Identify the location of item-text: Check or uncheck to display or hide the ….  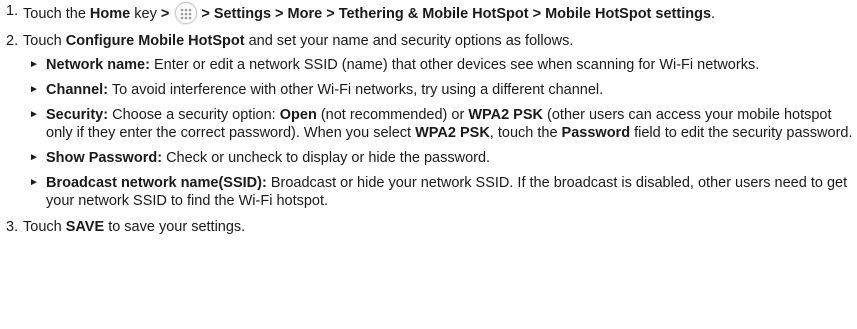
(328, 158).